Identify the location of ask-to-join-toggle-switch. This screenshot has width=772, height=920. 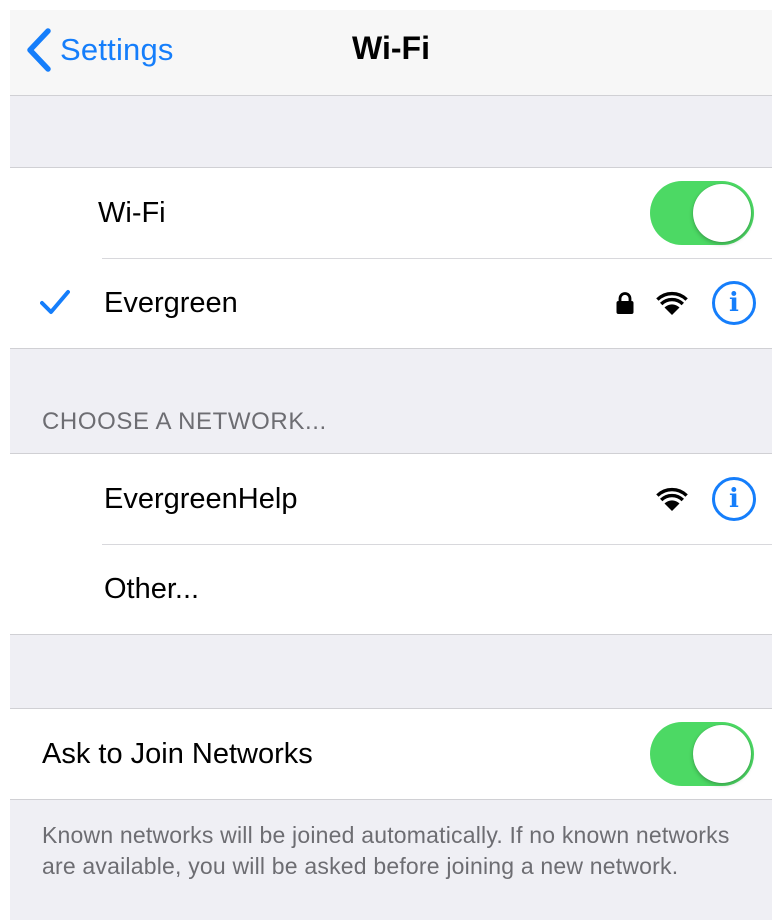
(702, 754).